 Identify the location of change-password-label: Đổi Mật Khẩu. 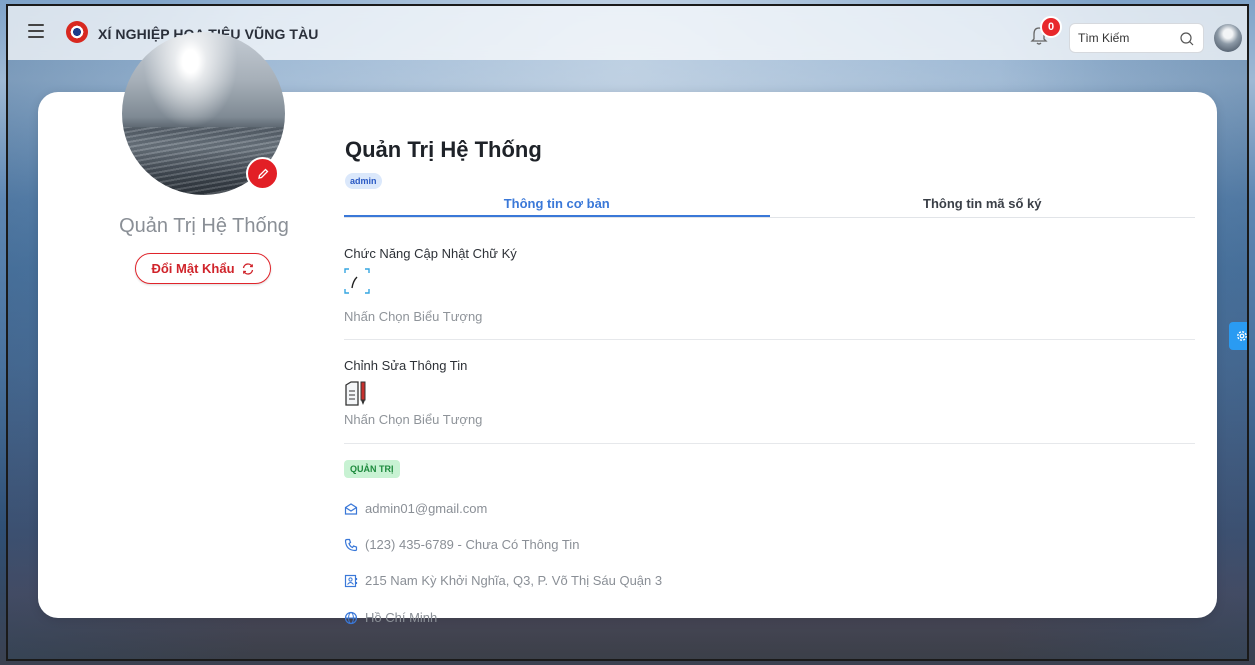
(193, 268).